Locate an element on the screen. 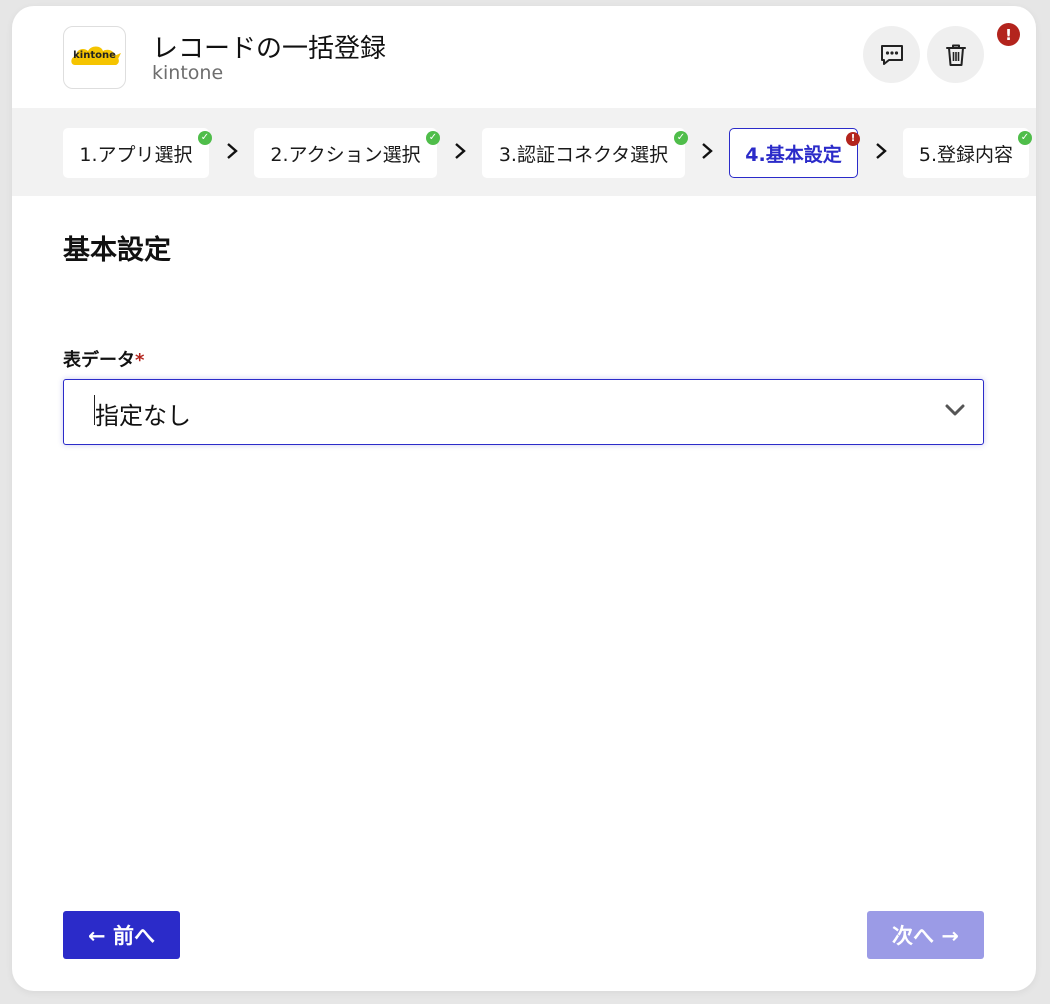 This screenshot has width=1050, height=1004. step-label: 5.登録内容 is located at coordinates (966, 154).